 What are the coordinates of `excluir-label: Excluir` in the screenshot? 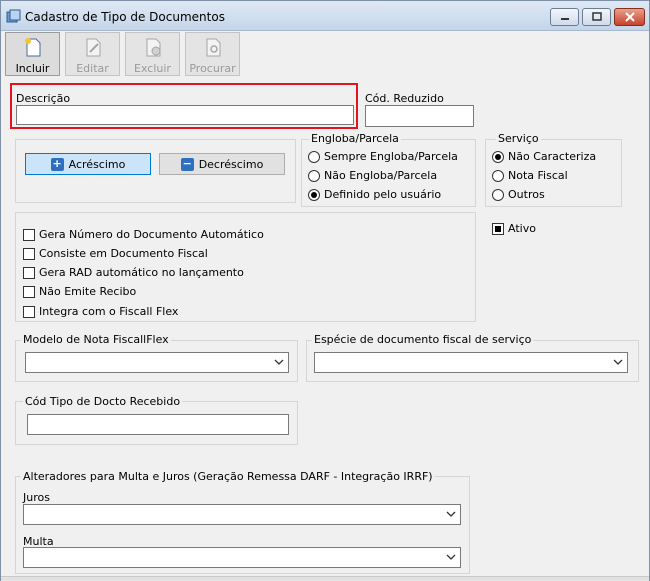 It's located at (152, 68).